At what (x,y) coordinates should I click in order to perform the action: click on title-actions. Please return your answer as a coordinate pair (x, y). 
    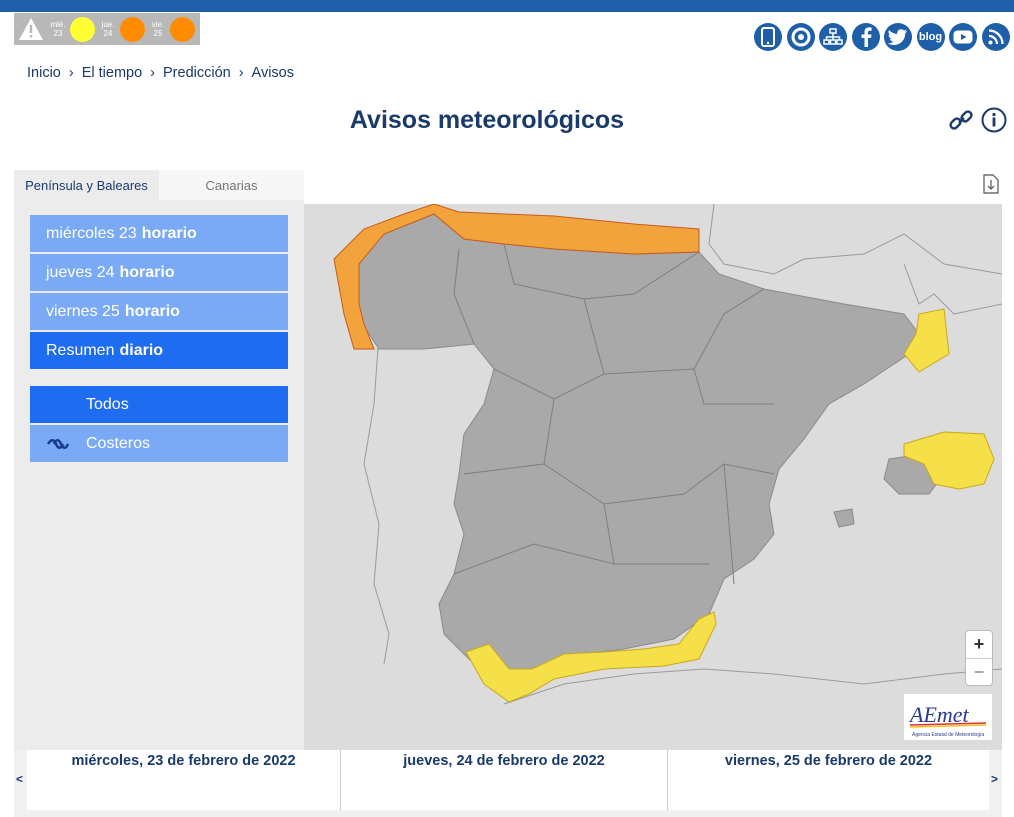
    Looking at the image, I should click on (977, 123).